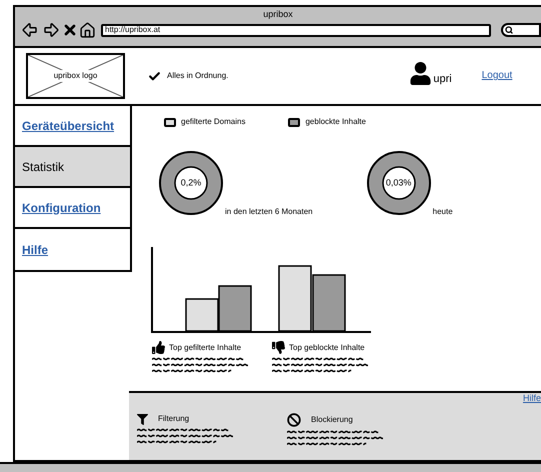 The image size is (541, 472). Describe the element at coordinates (51, 30) in the screenshot. I see `forward-icon` at that location.